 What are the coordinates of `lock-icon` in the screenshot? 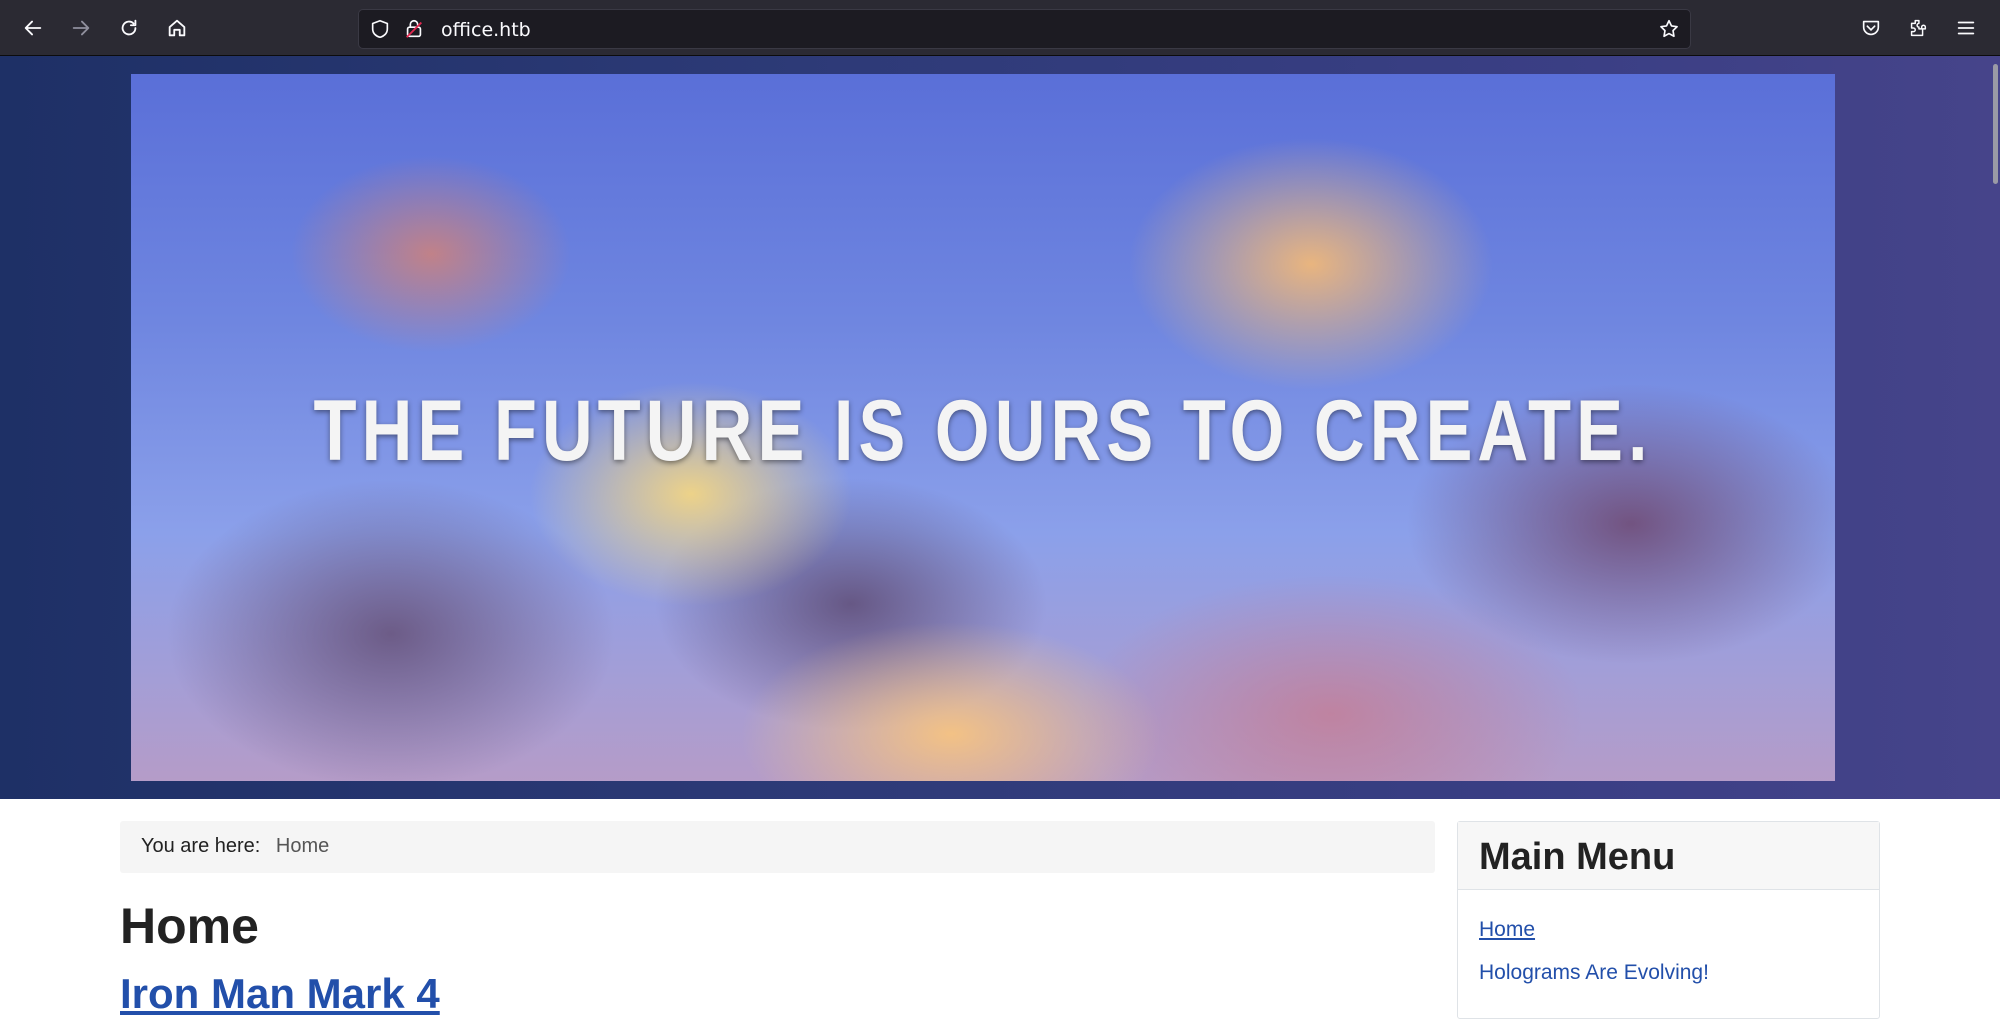 It's located at (414, 29).